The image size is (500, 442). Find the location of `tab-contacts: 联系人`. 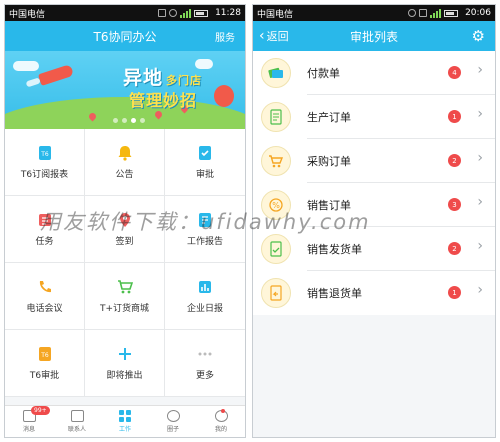

tab-contacts: 联系人 is located at coordinates (77, 421).